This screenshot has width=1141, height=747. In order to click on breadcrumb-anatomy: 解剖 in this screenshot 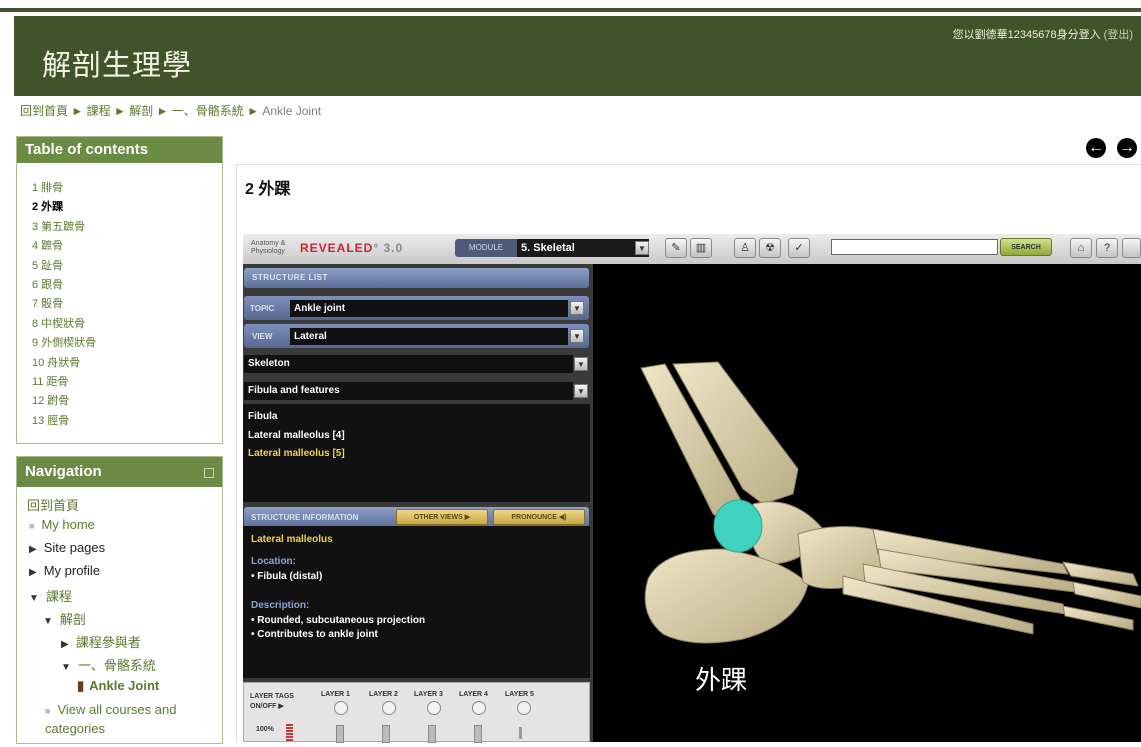, I will do `click(141, 111)`.